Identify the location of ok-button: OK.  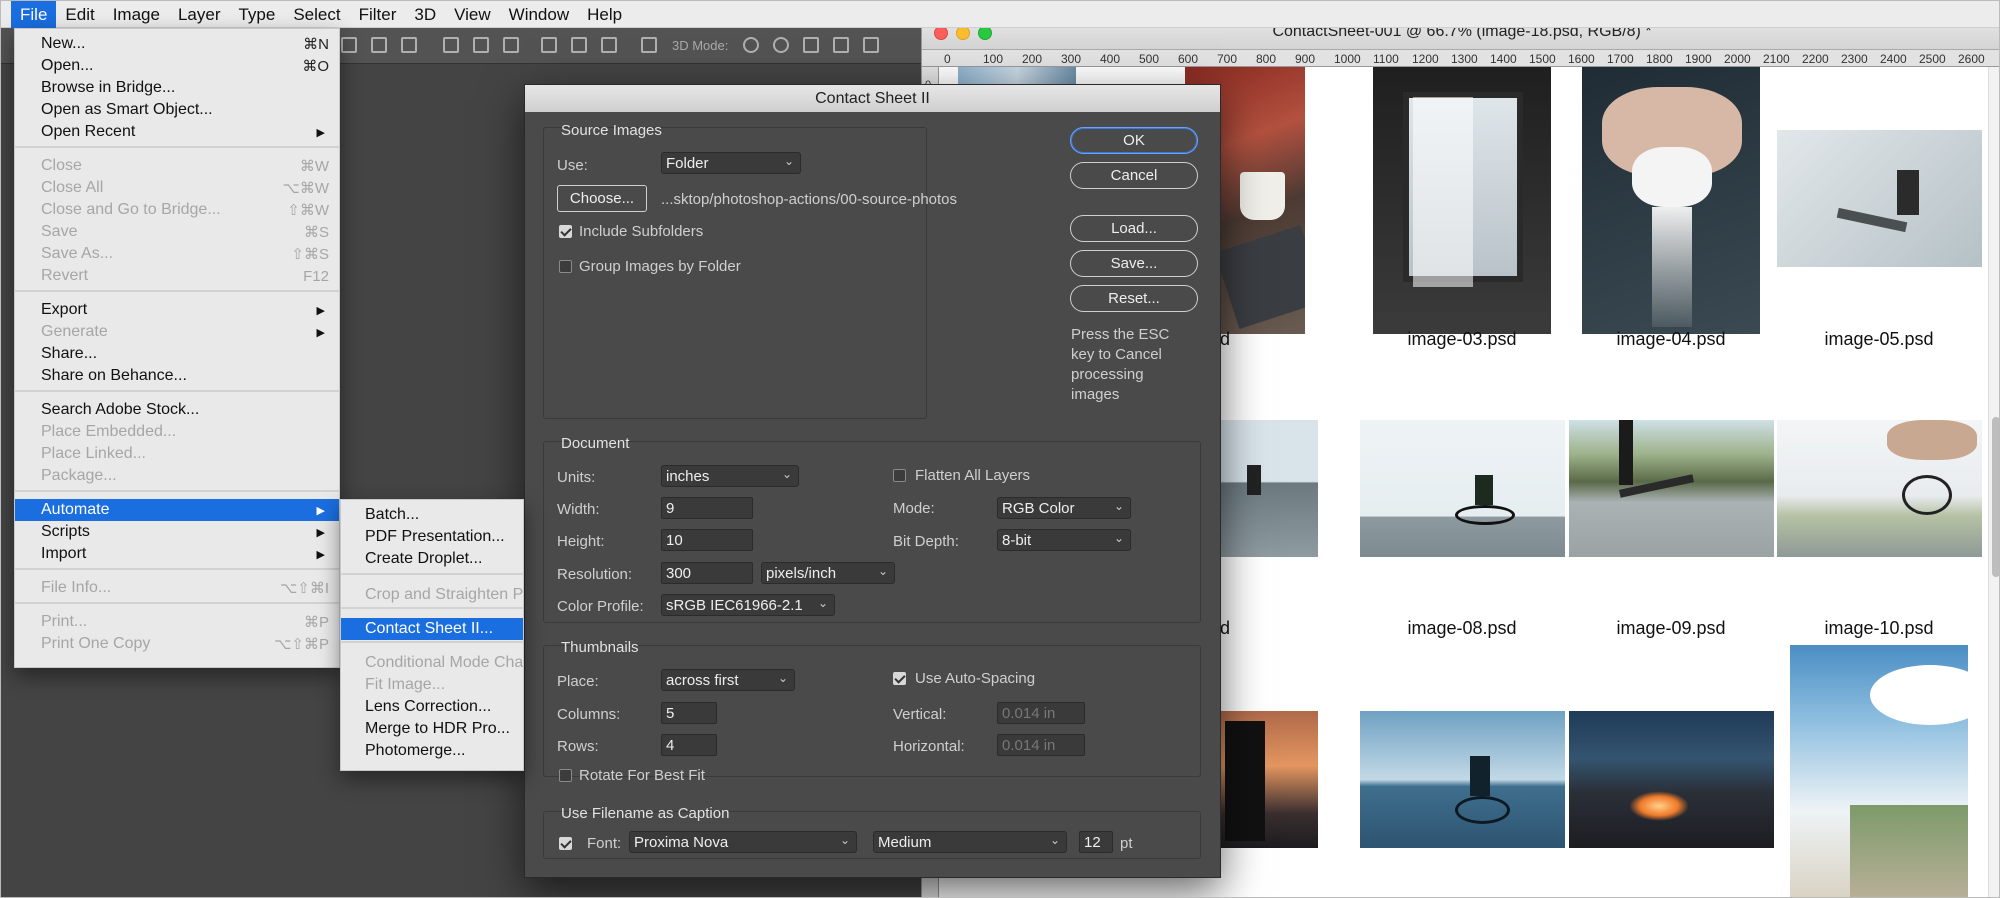
(1134, 140).